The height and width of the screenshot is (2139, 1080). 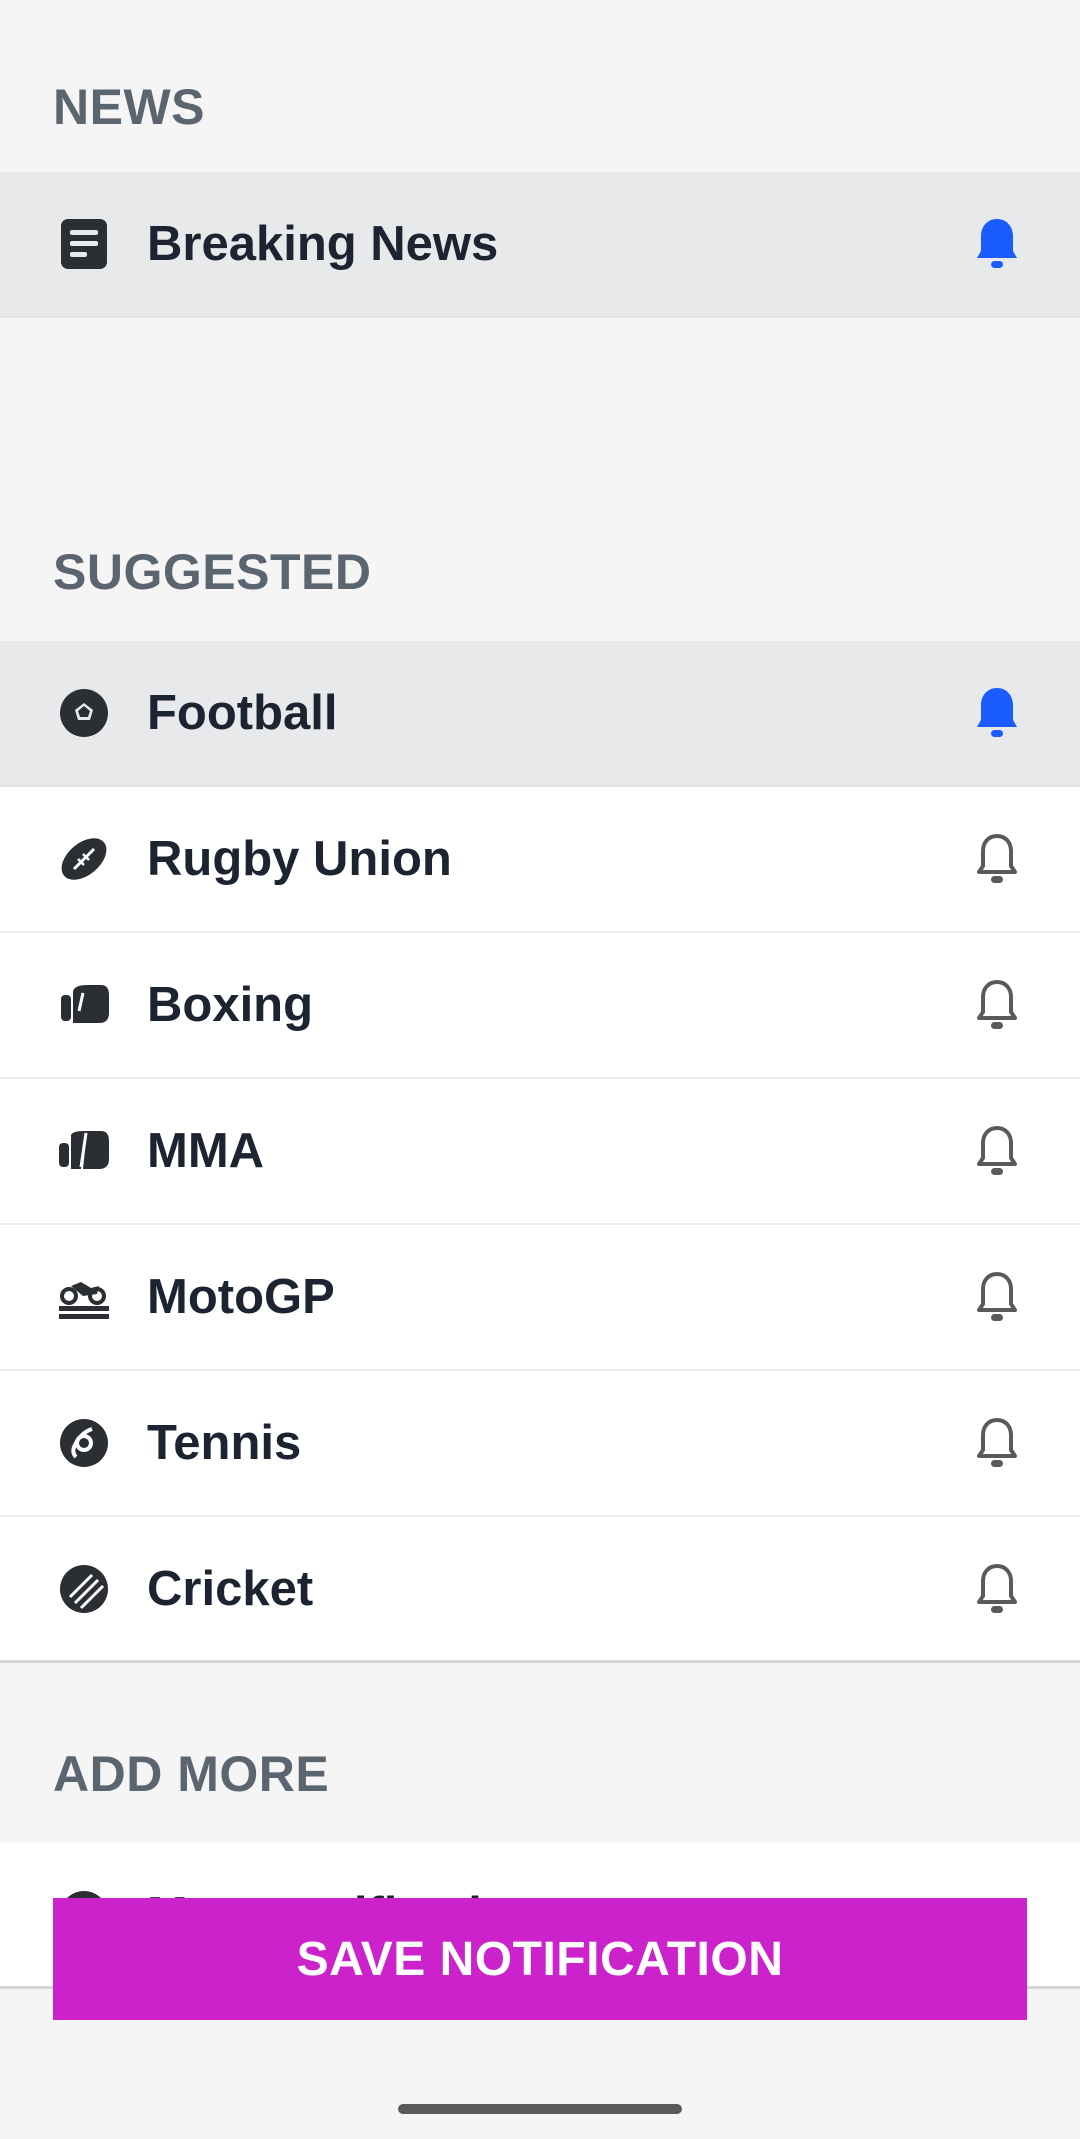 What do you see at coordinates (84, 1151) in the screenshot?
I see `mma-glove-icon` at bounding box center [84, 1151].